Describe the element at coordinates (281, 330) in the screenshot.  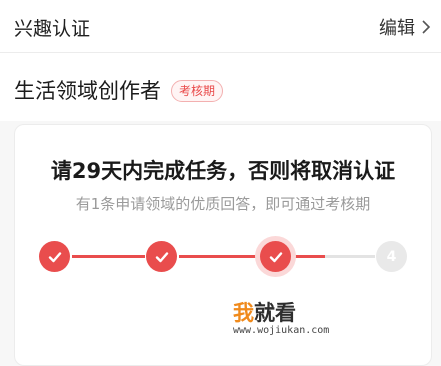
I see `watermark-url: www.wojiukan.com` at that location.